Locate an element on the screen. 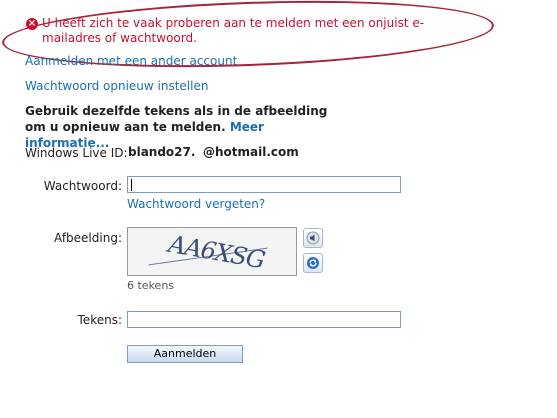 This screenshot has width=557, height=418. audio-captcha-button is located at coordinates (313, 238).